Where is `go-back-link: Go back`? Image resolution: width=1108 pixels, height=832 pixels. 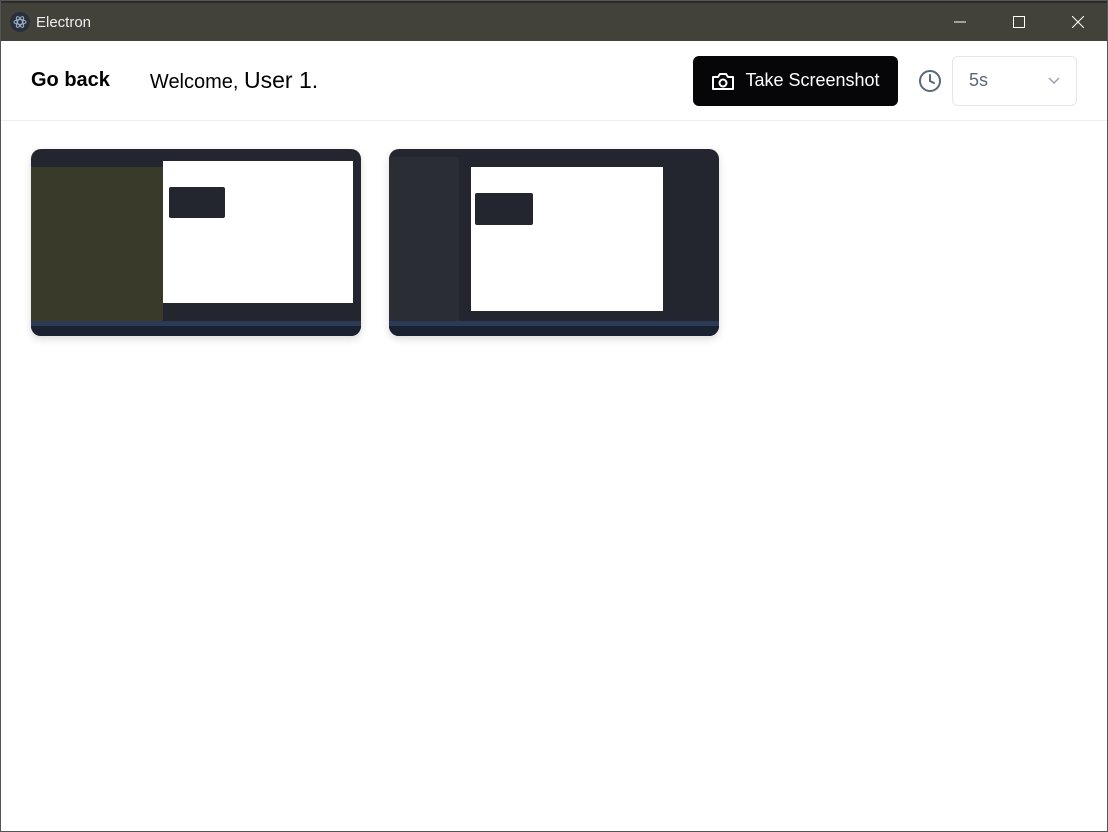 go-back-link: Go back is located at coordinates (70, 80).